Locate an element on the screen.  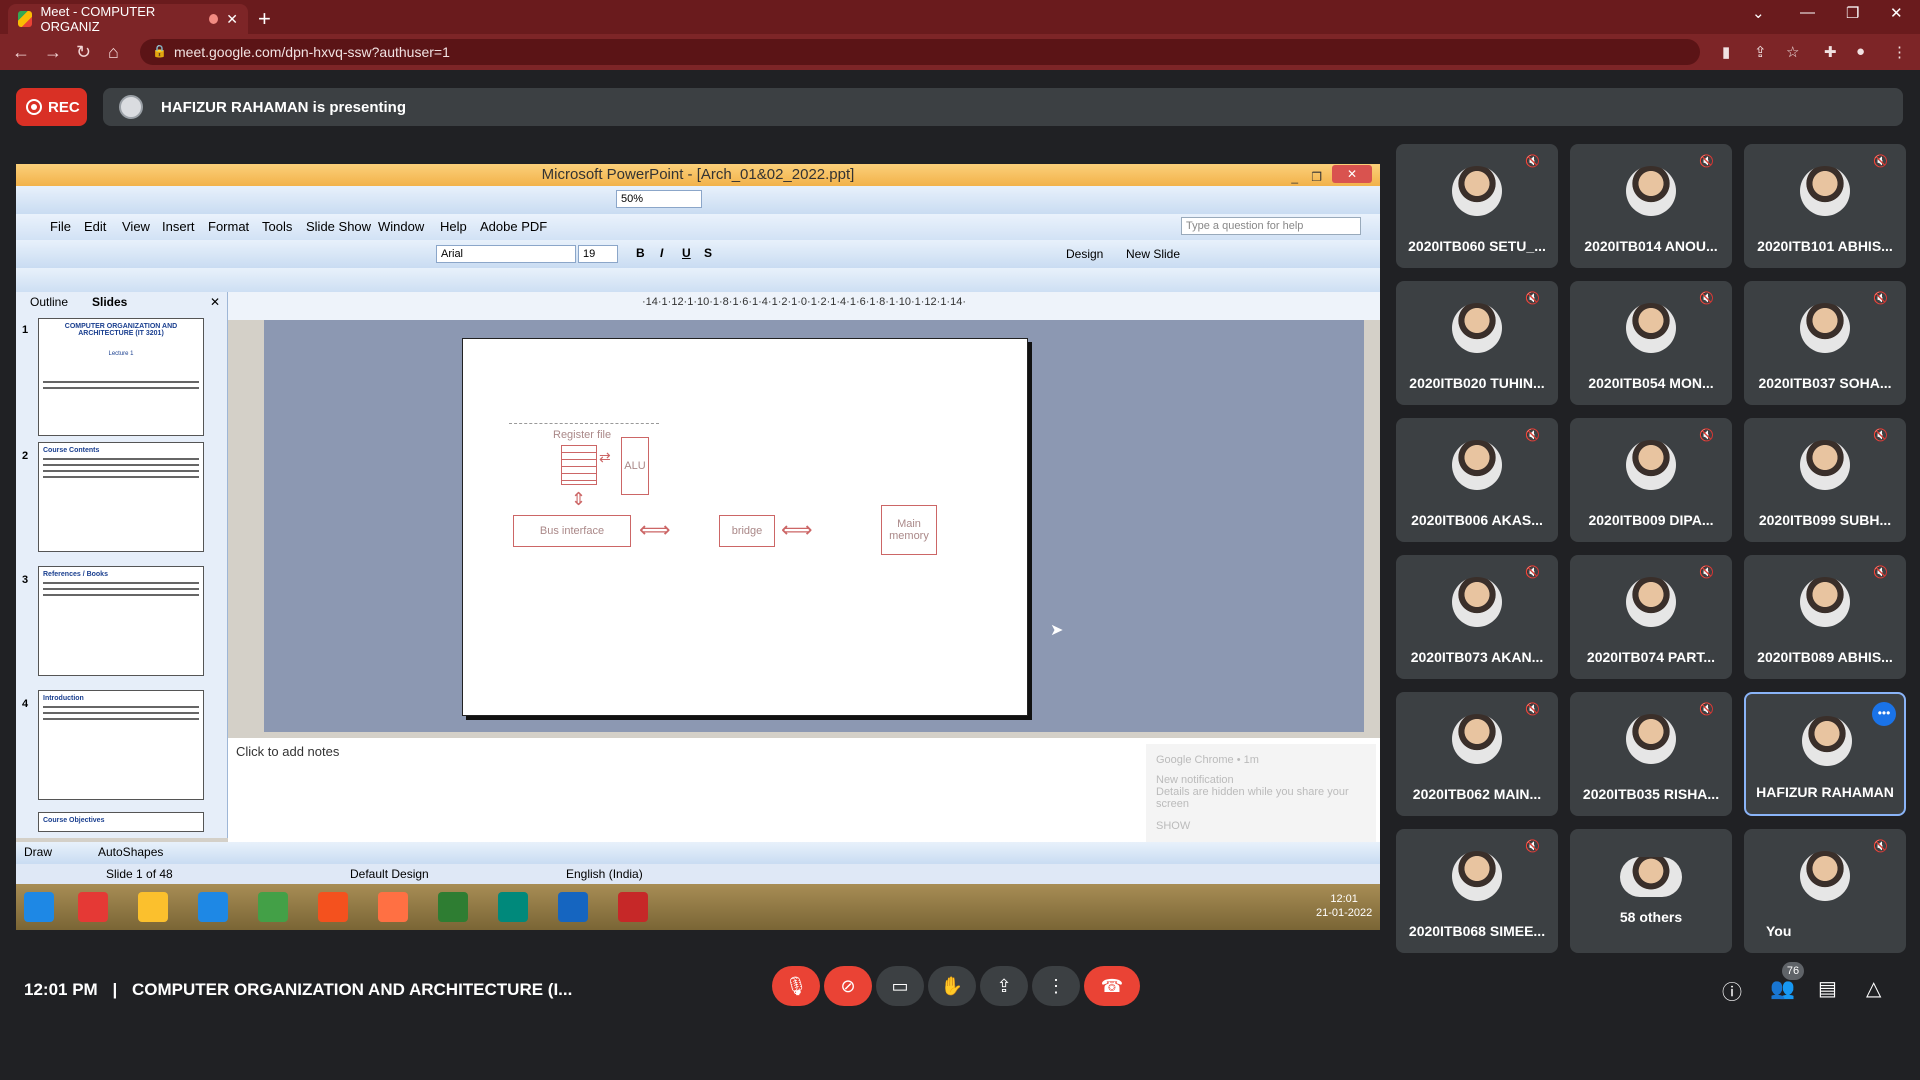
slide-thumbnail: References / Books is located at coordinates (121, 621).